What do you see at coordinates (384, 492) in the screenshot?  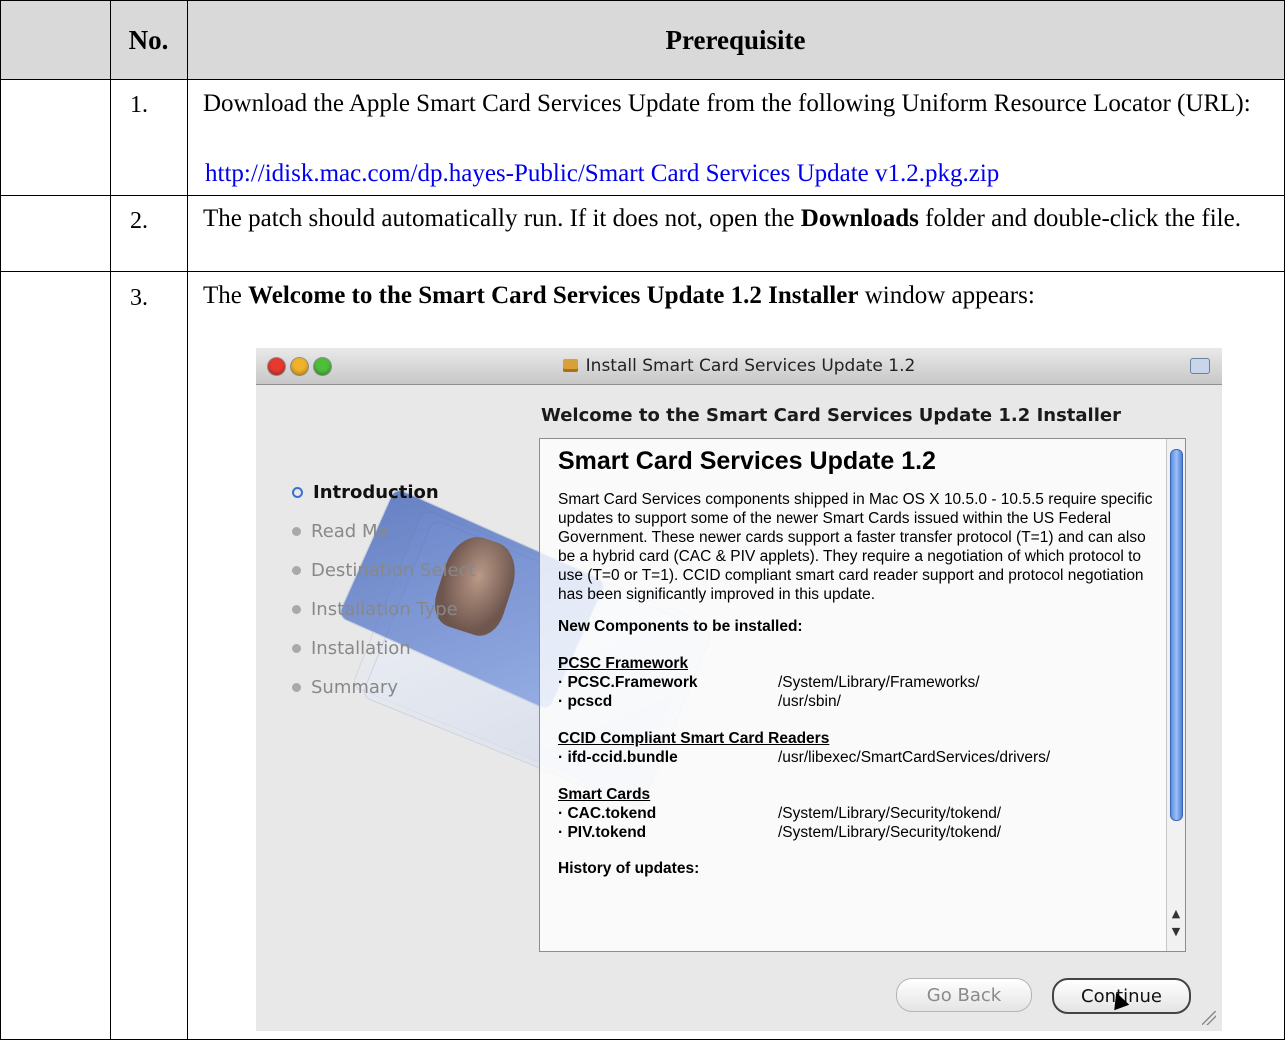 I see `step-introduction: Introduction` at bounding box center [384, 492].